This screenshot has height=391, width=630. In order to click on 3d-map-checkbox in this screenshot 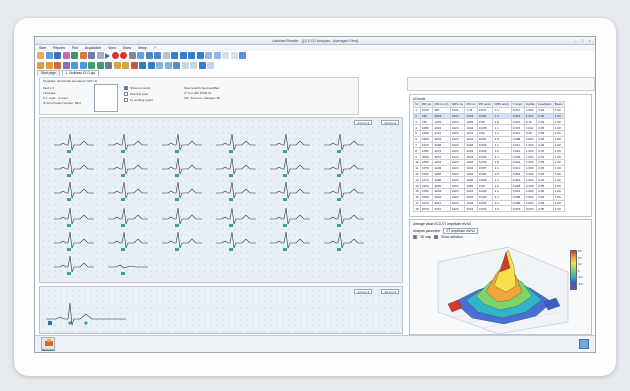, I will do `click(415, 237)`.